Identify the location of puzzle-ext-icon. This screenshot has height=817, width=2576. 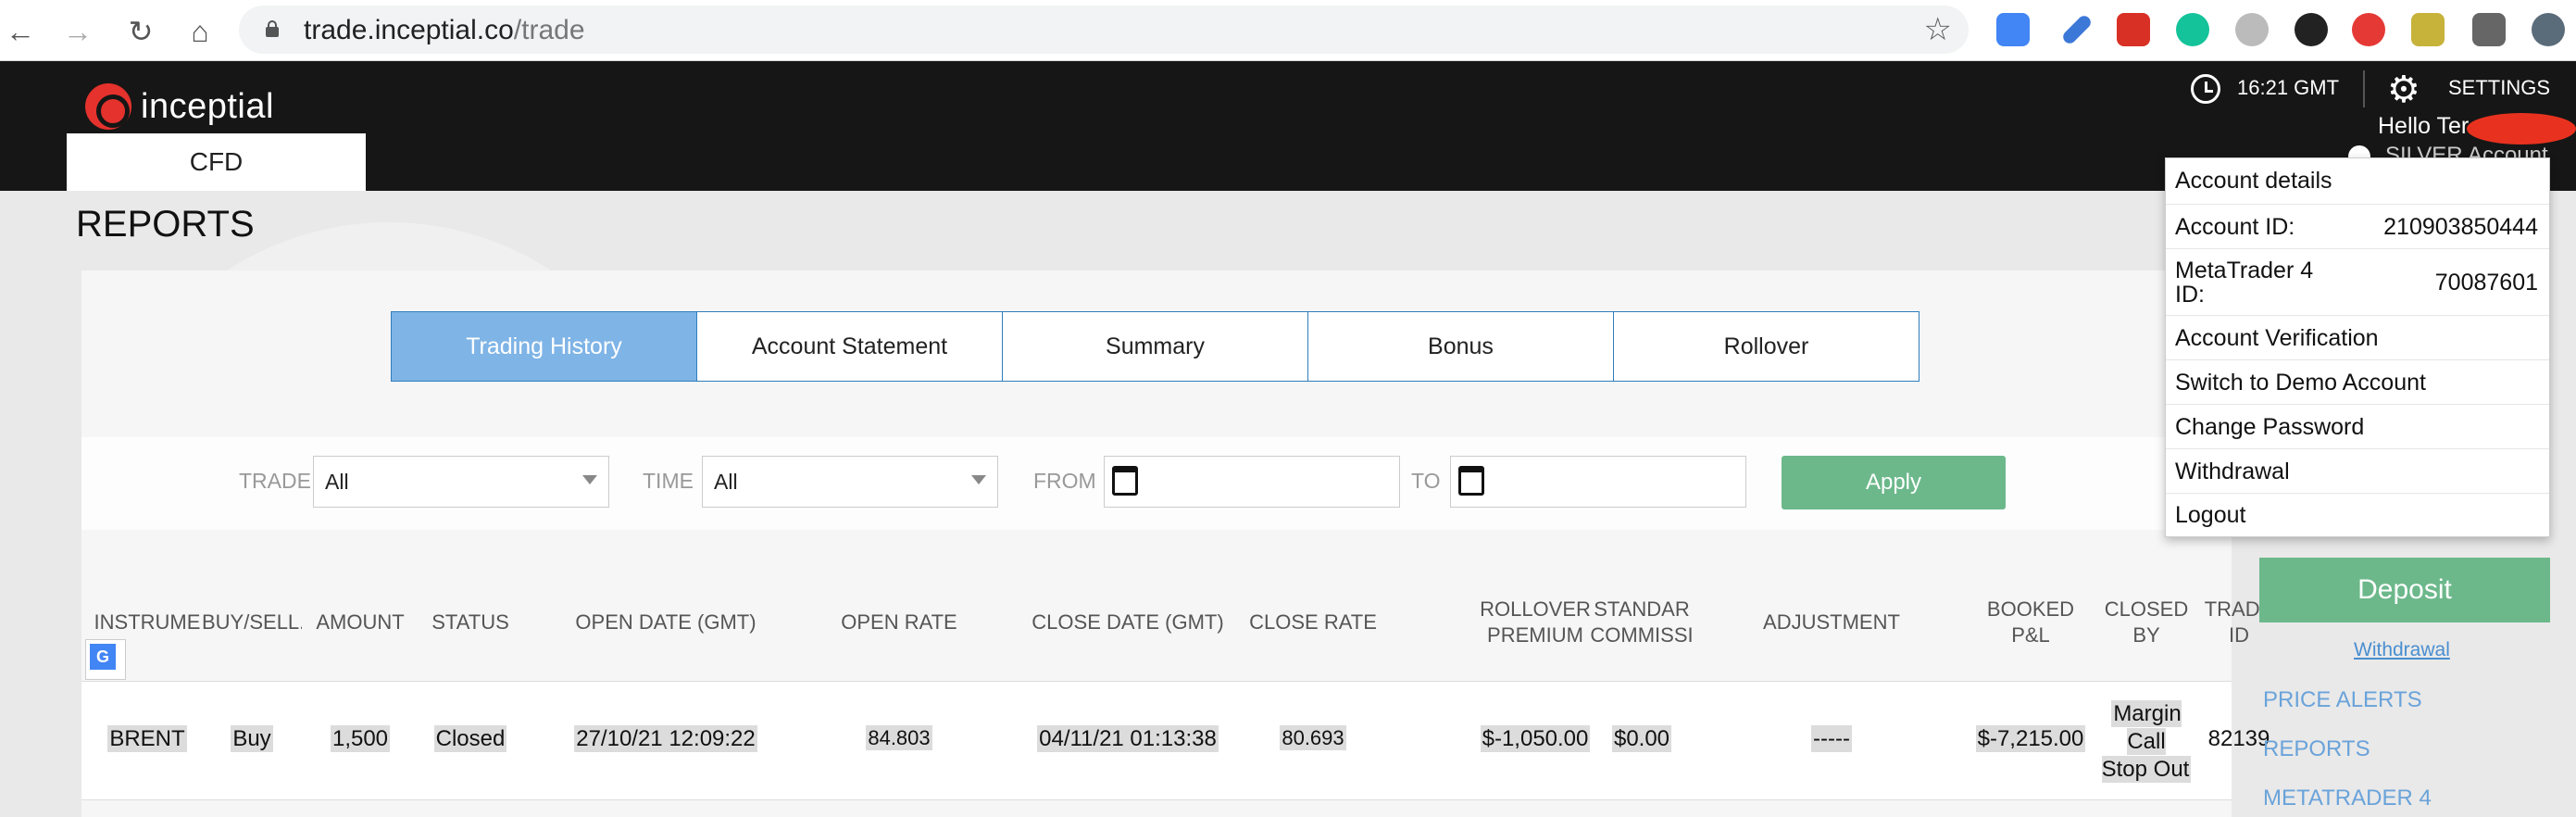
(2489, 29).